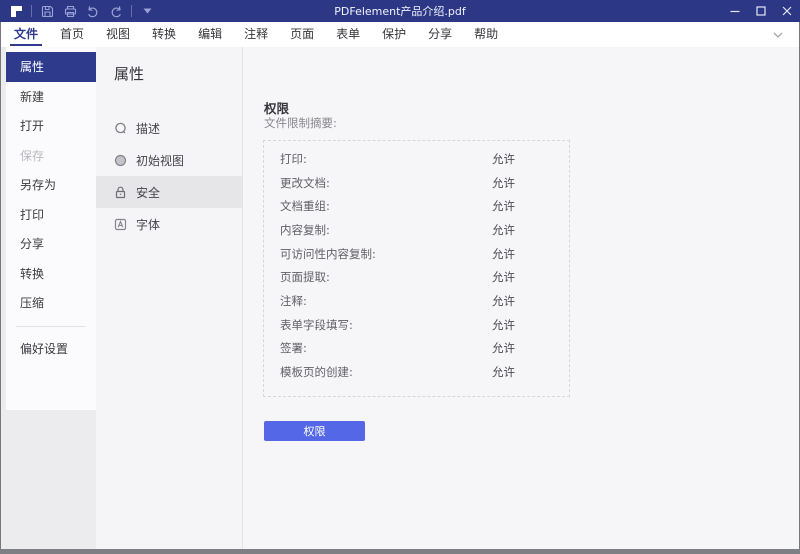 This screenshot has width=800, height=554. What do you see at coordinates (116, 11) in the screenshot?
I see `redo-icon` at bounding box center [116, 11].